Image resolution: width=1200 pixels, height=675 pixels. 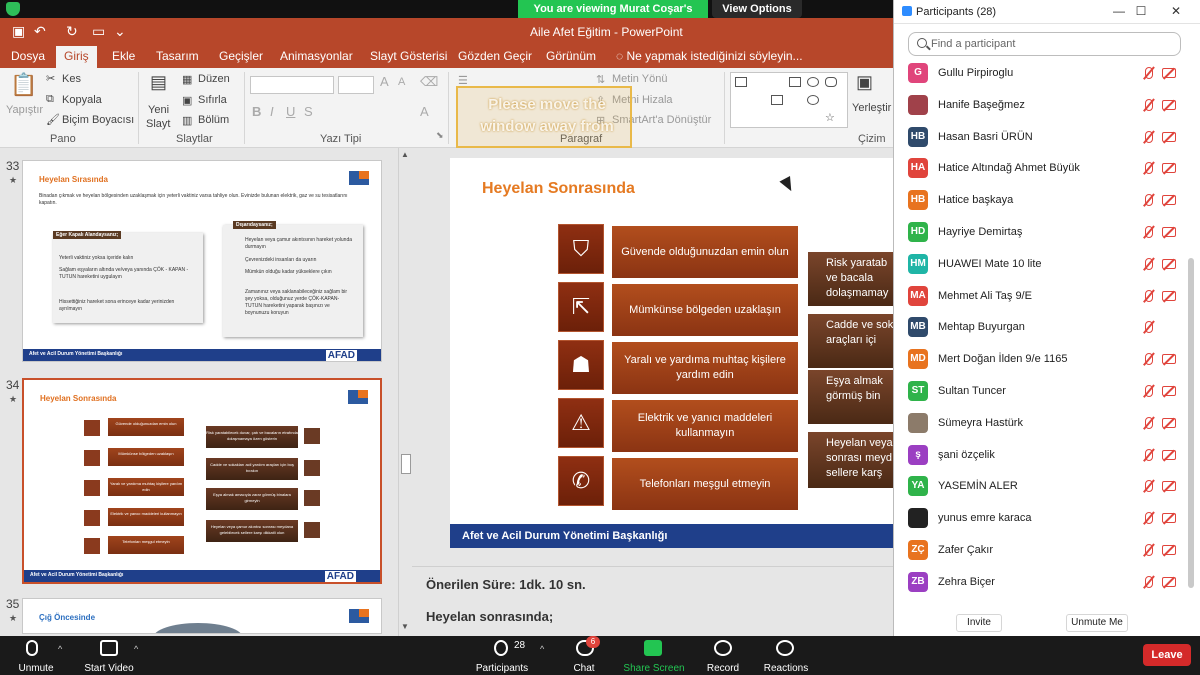 I want to click on participant-row: ST Sultan Tuncer, so click(x=1039, y=392).